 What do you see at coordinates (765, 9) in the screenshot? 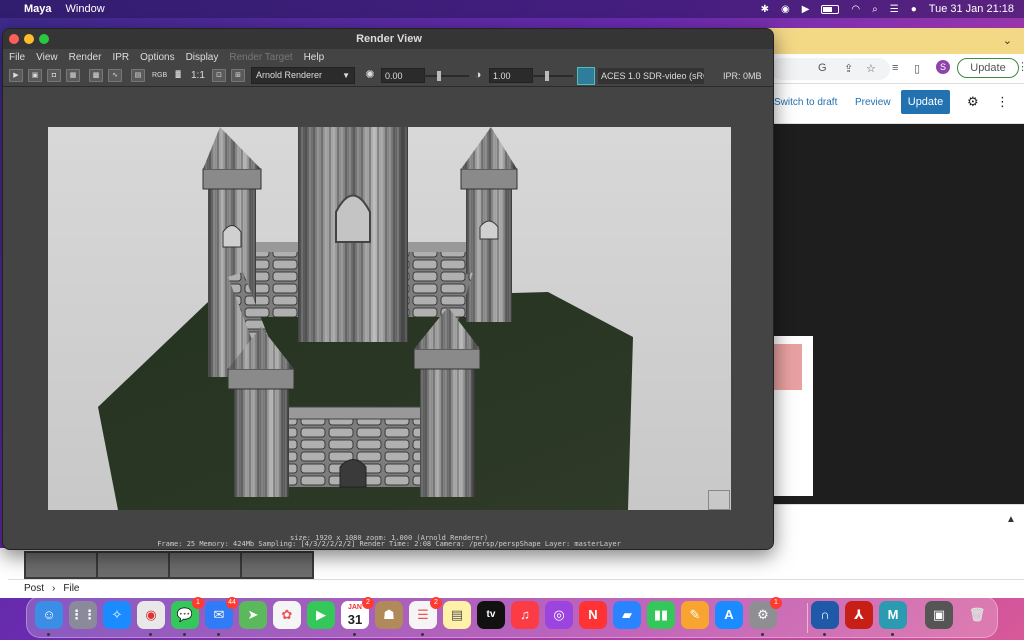
I see `bluetooth-icon: ✱` at bounding box center [765, 9].